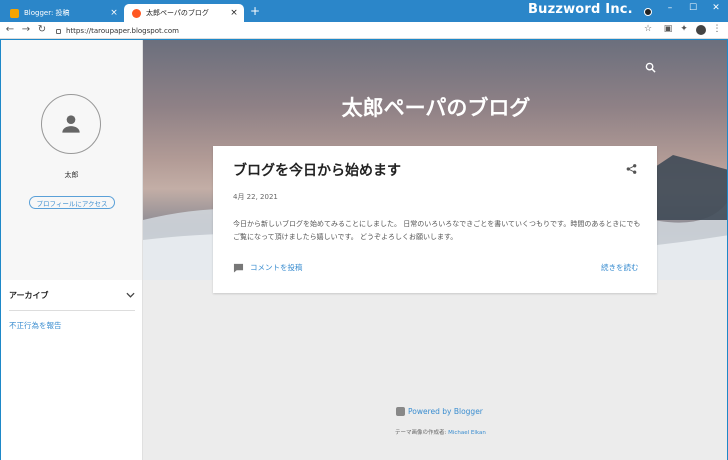  I want to click on url-text: https://taroupaper.blogspot.com, so click(122, 30).